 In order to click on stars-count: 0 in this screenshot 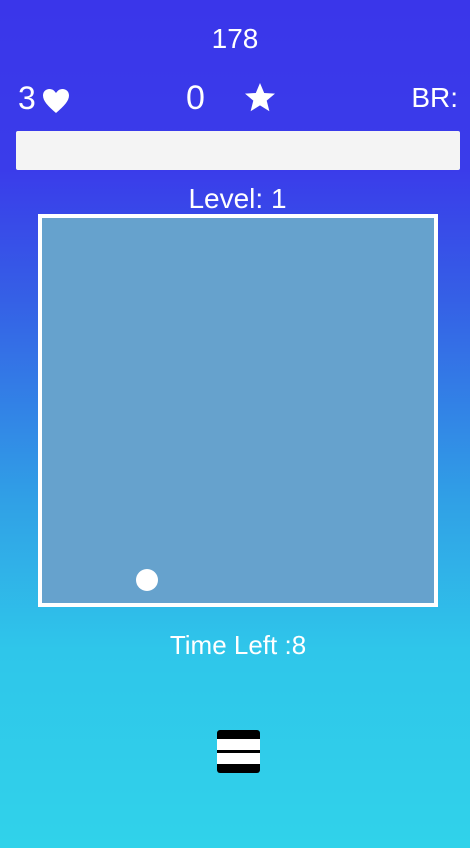, I will do `click(195, 98)`.